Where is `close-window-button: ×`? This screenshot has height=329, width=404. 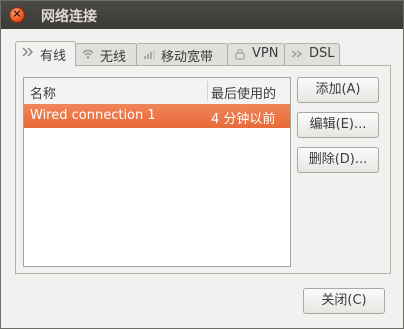 close-window-button: × is located at coordinates (17, 15).